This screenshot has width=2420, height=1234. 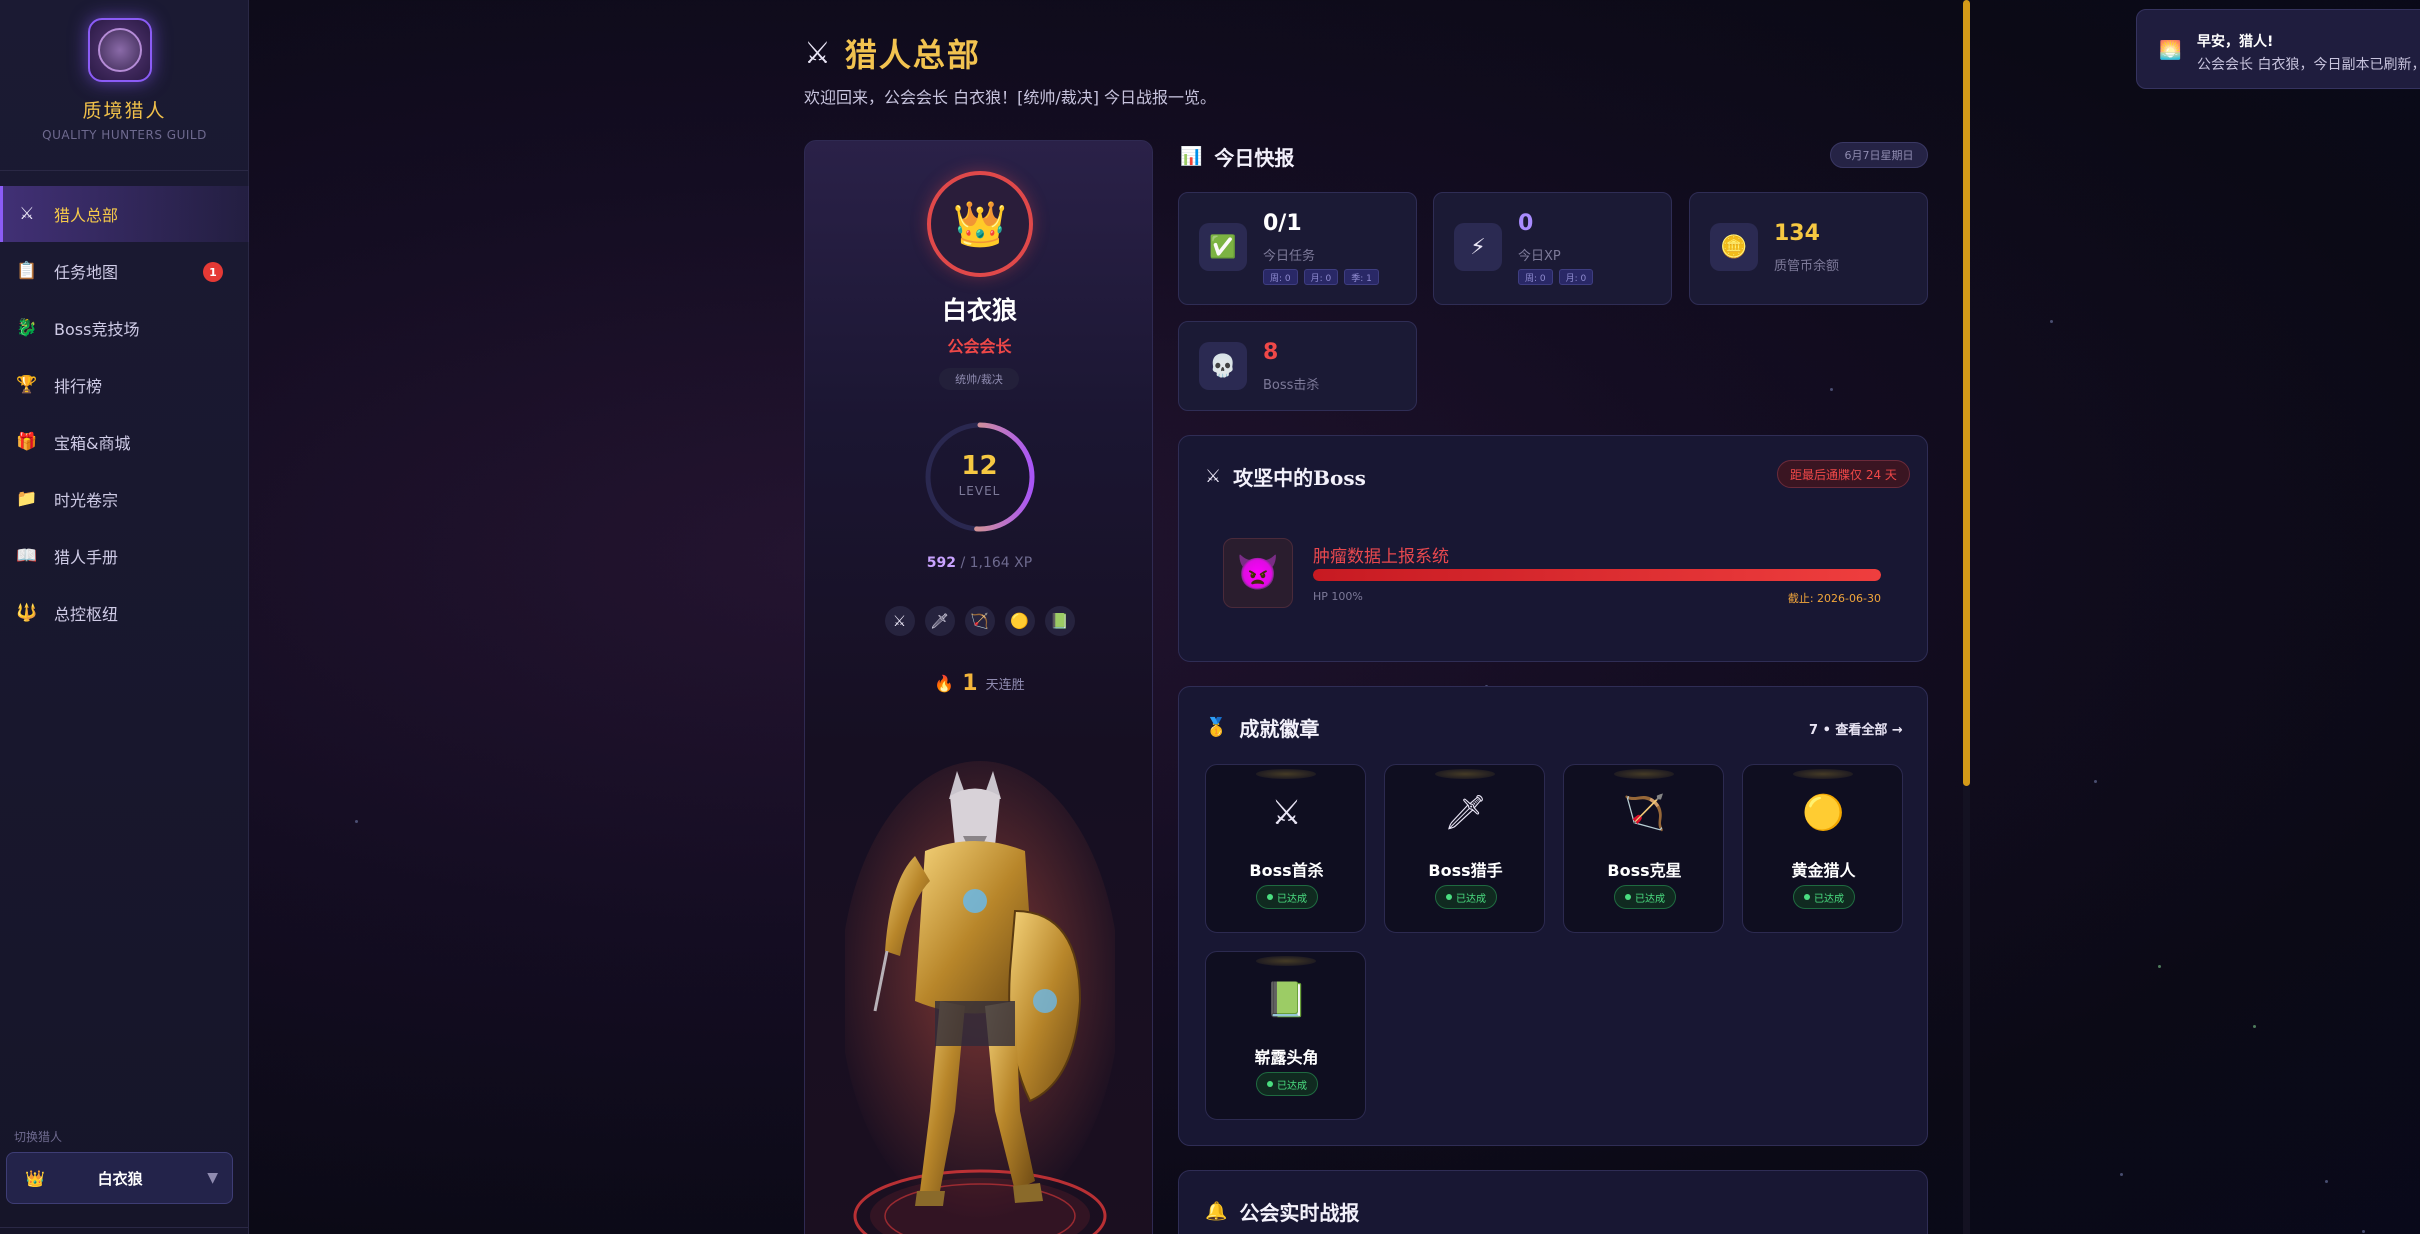 What do you see at coordinates (1552, 248) in the screenshot?
I see `stat-card-xp: ⚡ 0 今日XP 周: 0 月: 0` at bounding box center [1552, 248].